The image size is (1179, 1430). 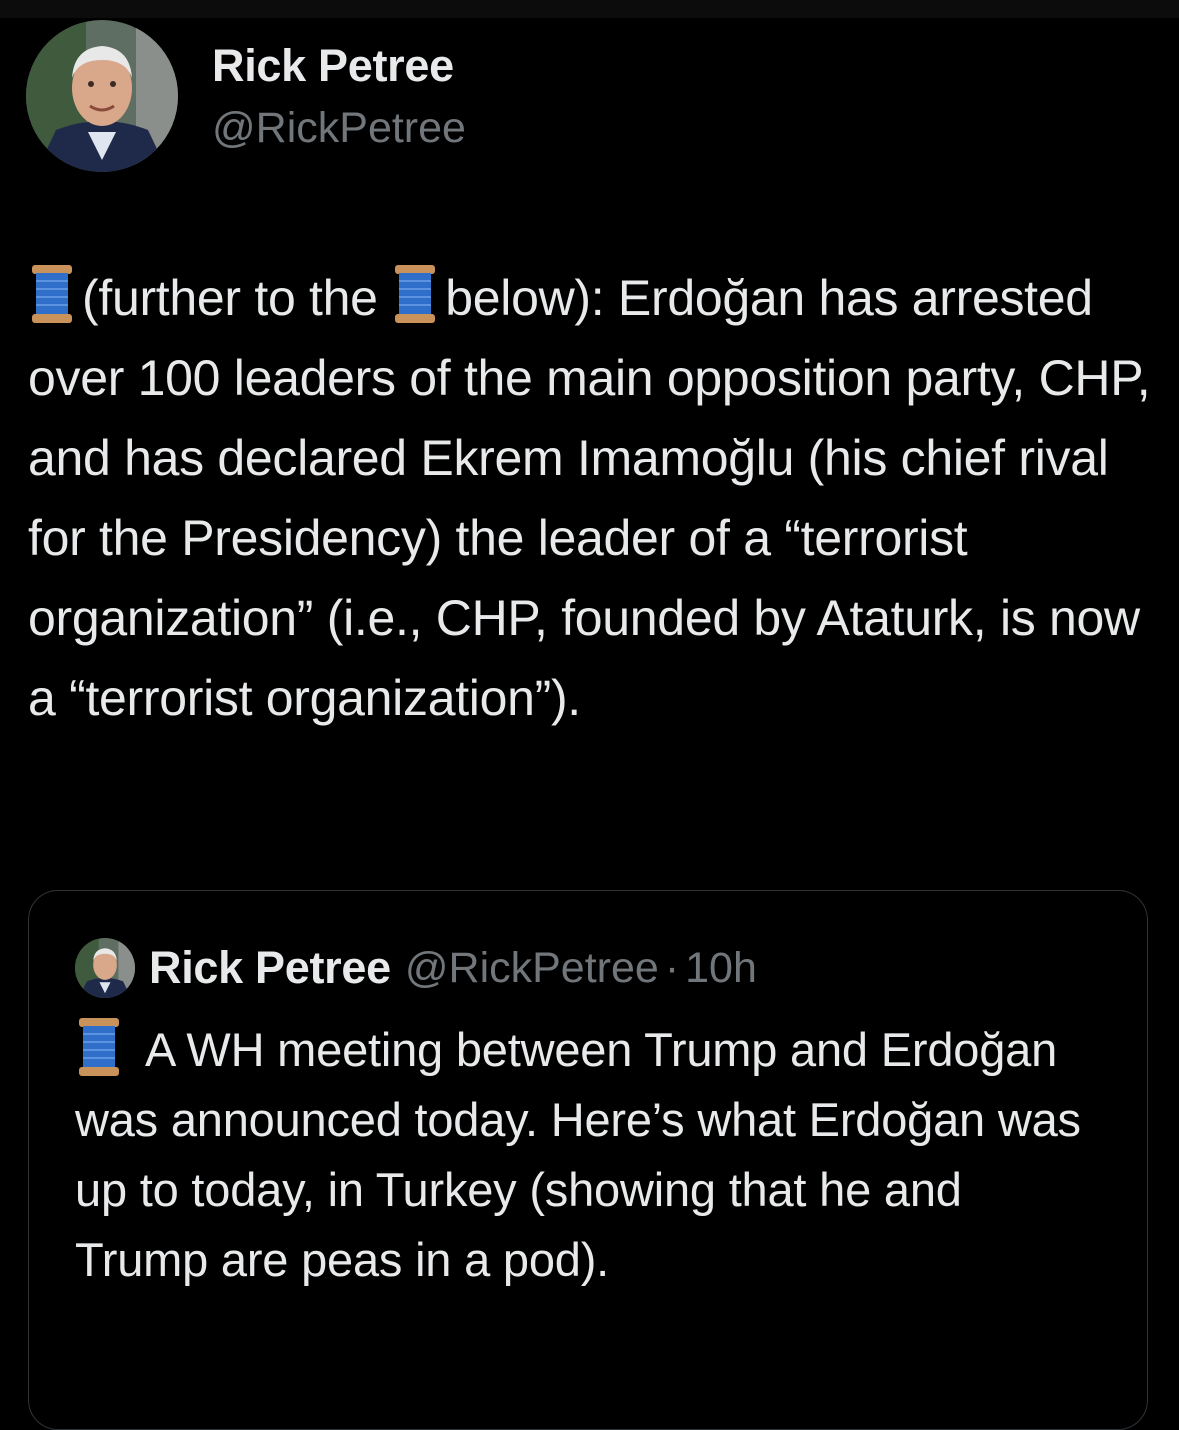 I want to click on status-bar-strip, so click(x=589, y=9).